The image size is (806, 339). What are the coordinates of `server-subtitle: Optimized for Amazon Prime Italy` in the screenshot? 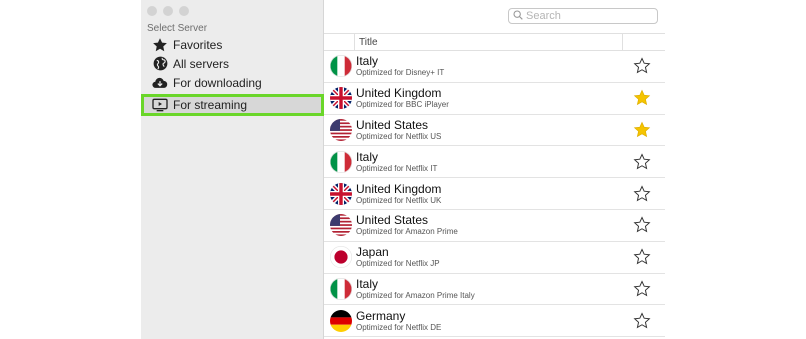 It's located at (415, 295).